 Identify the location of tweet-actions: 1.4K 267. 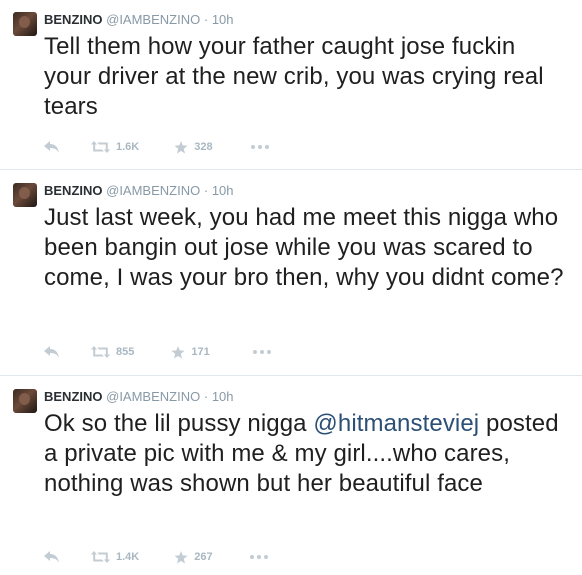
(156, 557).